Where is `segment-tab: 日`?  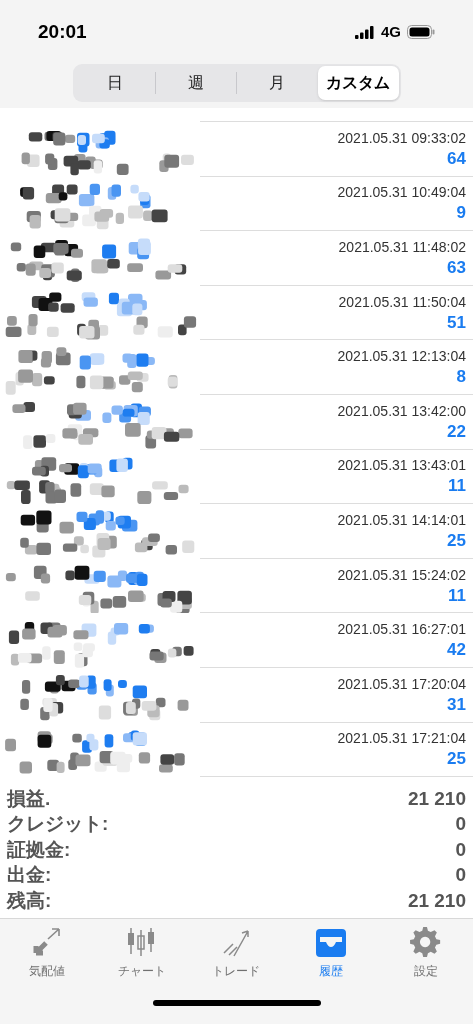
segment-tab: 日 is located at coordinates (114, 83).